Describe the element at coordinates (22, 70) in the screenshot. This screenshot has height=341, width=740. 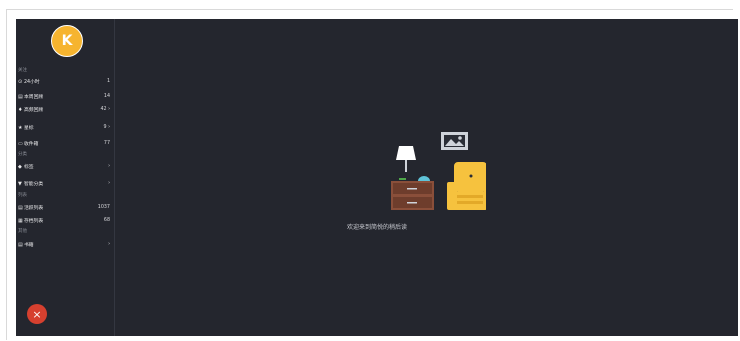
I see `section-label-follow: 关注` at that location.